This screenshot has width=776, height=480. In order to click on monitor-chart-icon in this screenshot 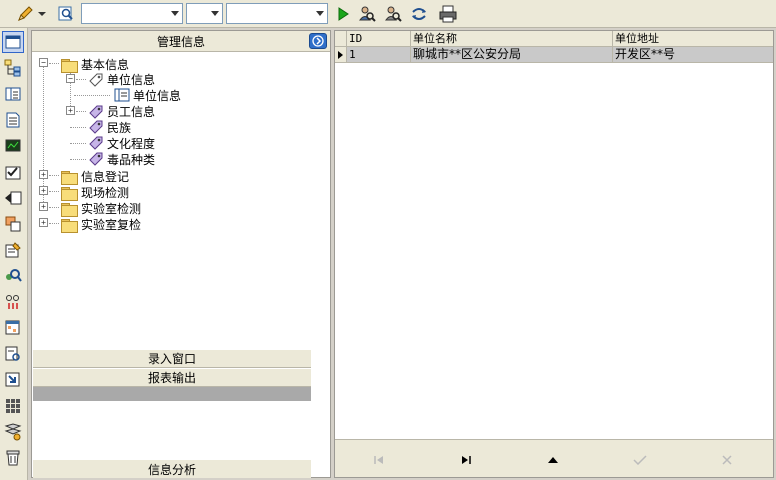, I will do `click(13, 146)`.